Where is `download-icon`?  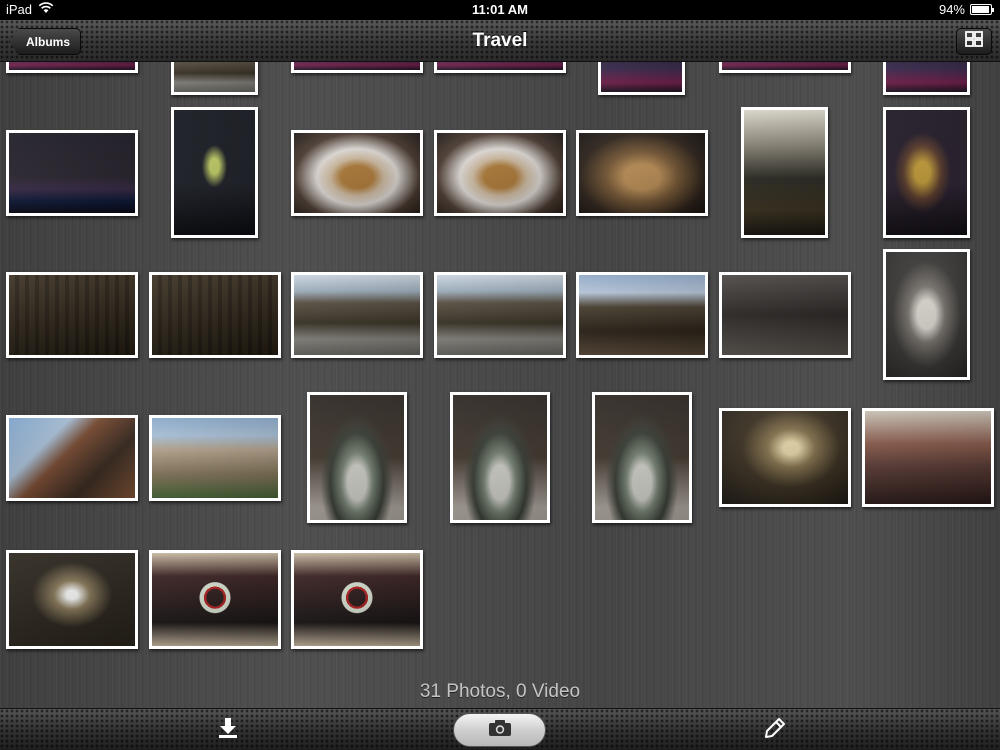 download-icon is located at coordinates (228, 730).